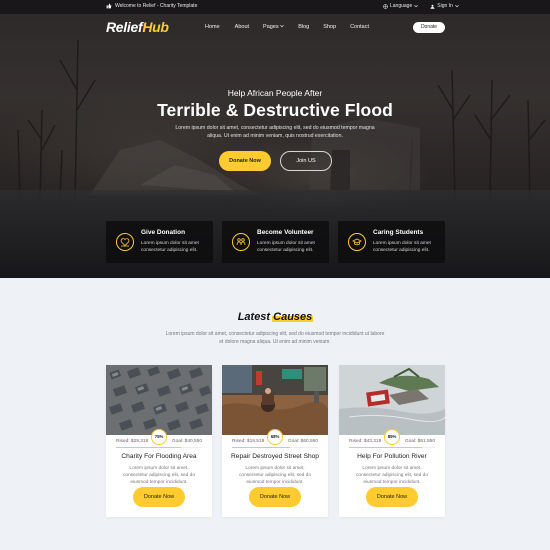  What do you see at coordinates (242, 27) in the screenshot?
I see `nav-about: About` at bounding box center [242, 27].